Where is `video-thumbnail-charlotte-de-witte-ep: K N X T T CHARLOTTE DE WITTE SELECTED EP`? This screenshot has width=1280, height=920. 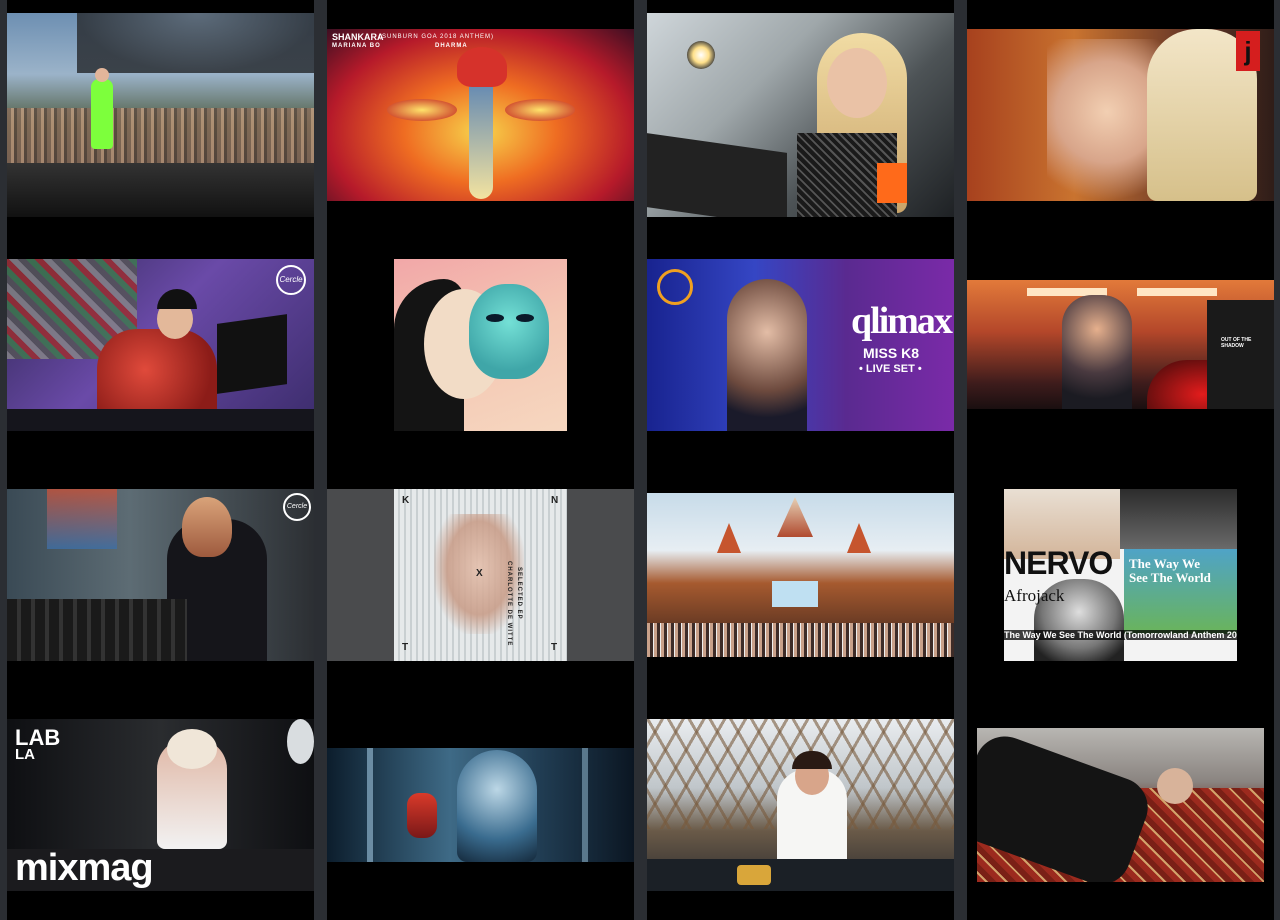
video-thumbnail-charlotte-de-witte-ep: K N X T T CHARLOTTE DE WITTE SELECTED EP is located at coordinates (480, 575).